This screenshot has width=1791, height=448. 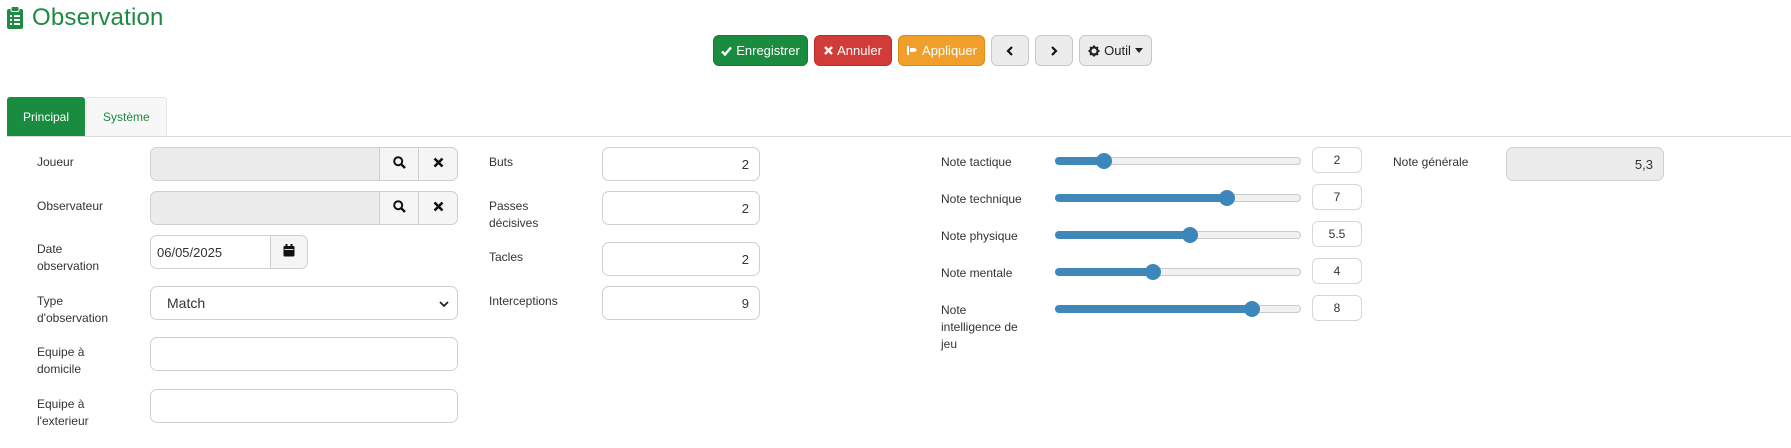 I want to click on joueur-search-button, so click(x=399, y=164).